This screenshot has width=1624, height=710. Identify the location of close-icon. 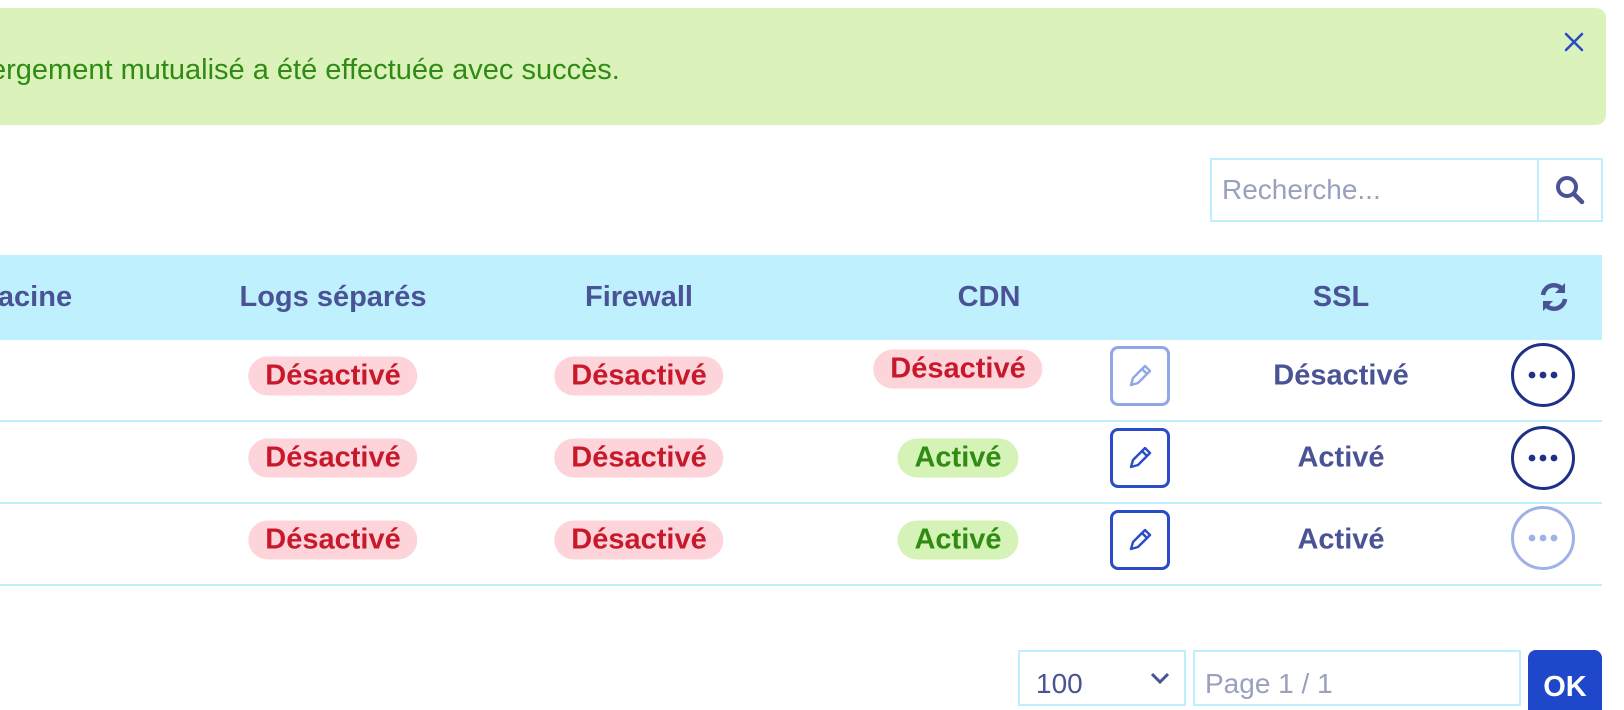
(1574, 42).